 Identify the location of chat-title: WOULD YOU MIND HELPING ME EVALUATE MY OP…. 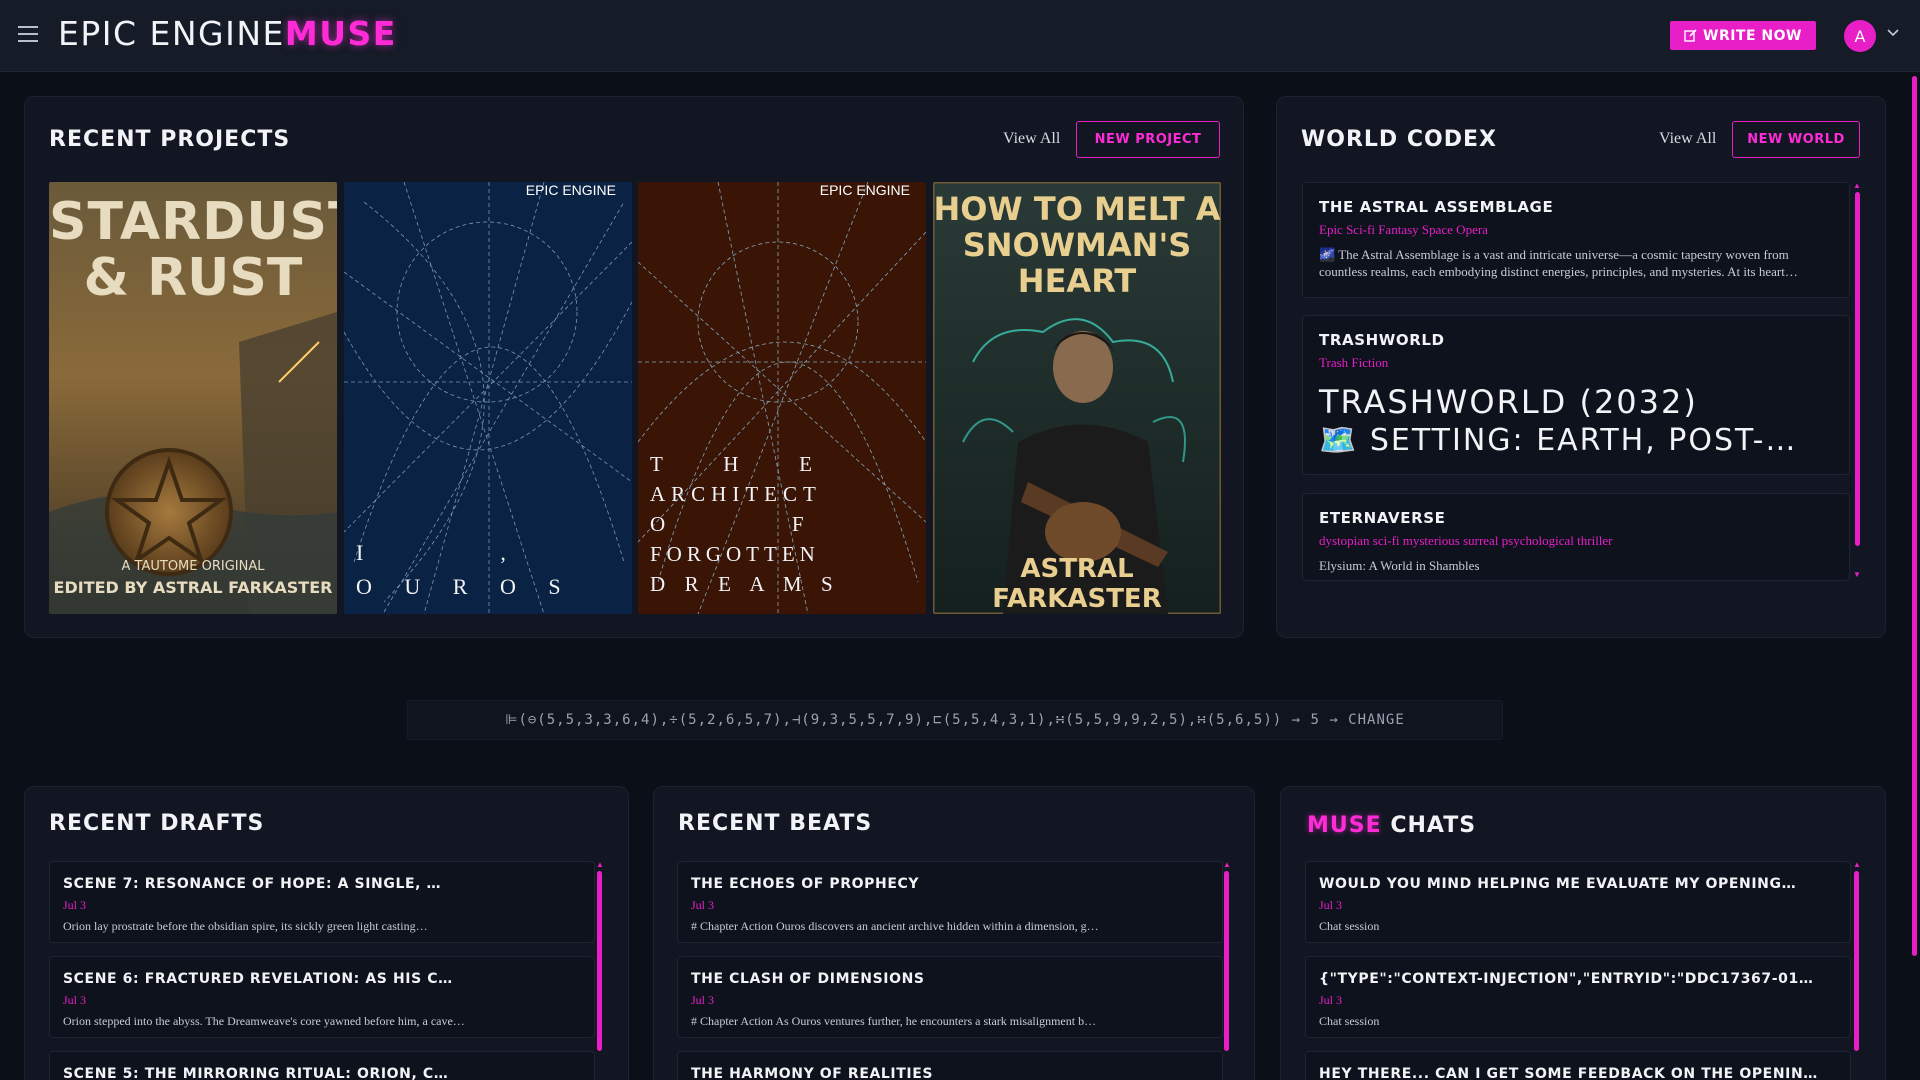
(1558, 884).